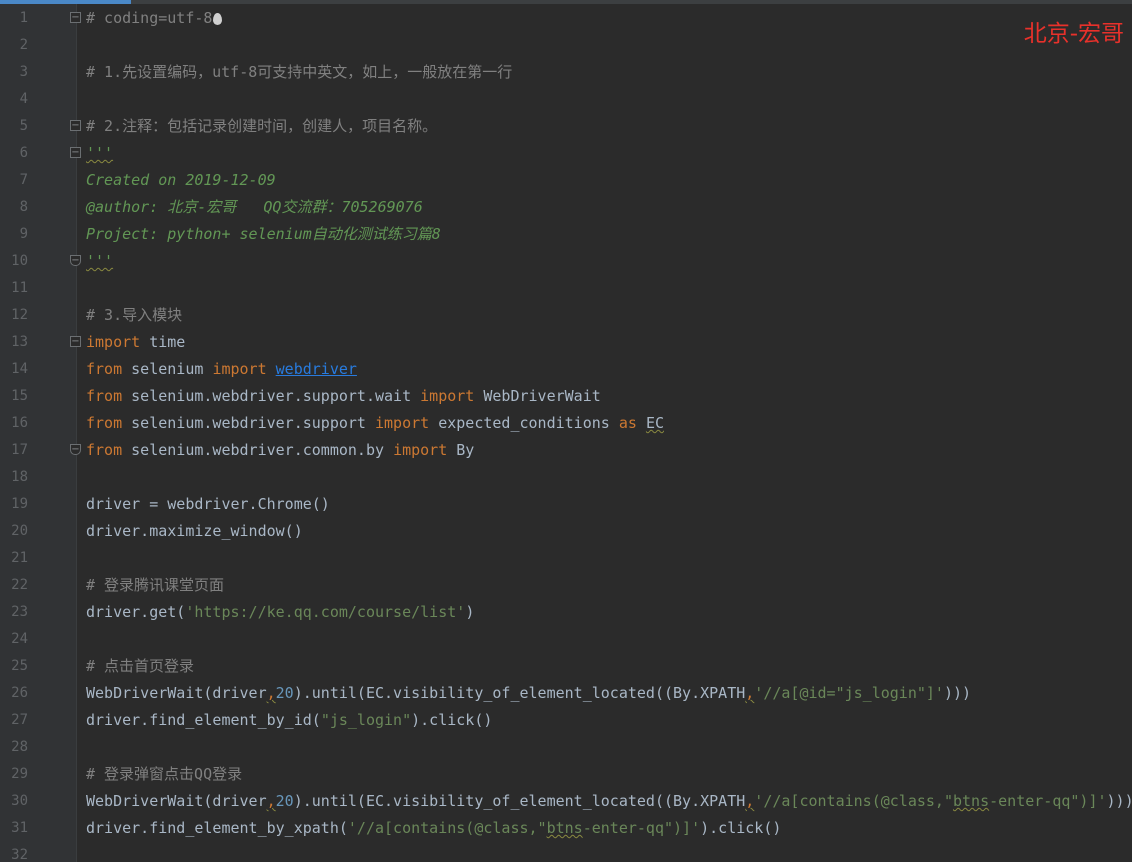  I want to click on code-text: # 点击首页登录, so click(140, 666).